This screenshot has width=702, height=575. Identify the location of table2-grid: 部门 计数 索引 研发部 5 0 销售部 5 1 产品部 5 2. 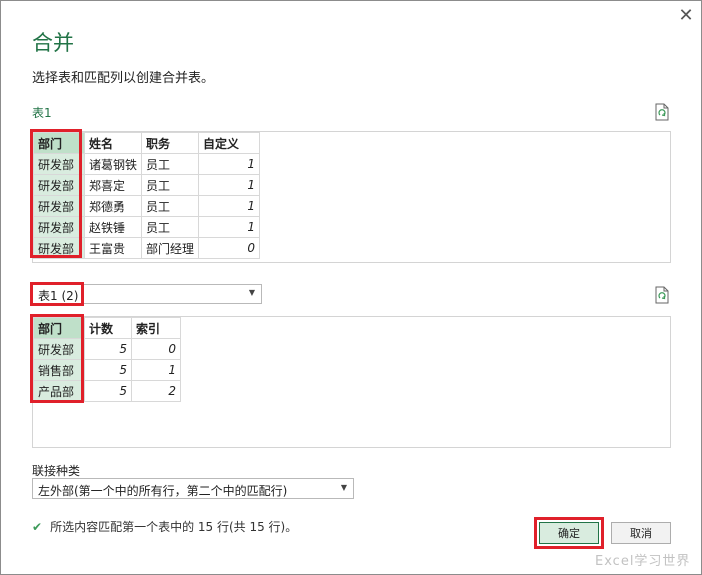
(107, 359).